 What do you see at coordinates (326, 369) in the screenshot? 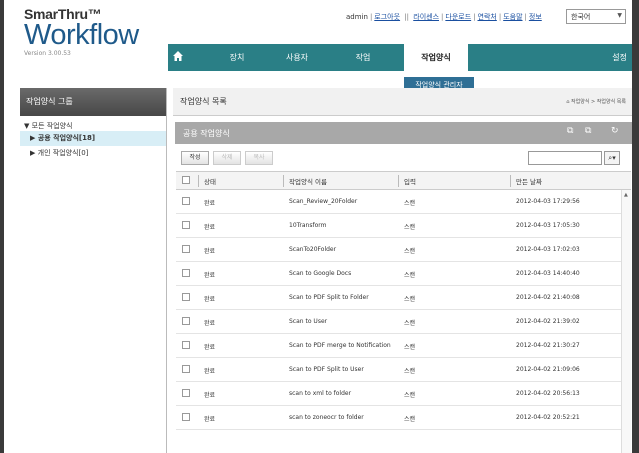
I see `cell-name: Scan to PDF Split to User` at bounding box center [326, 369].